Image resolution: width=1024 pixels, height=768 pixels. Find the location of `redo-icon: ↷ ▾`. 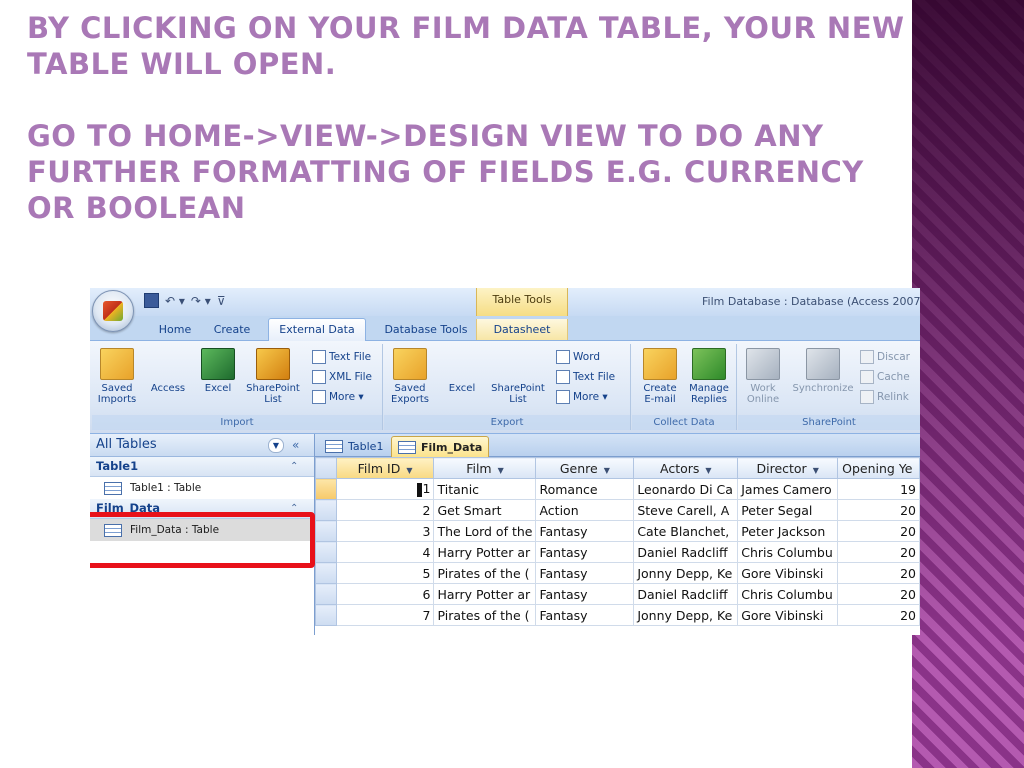

redo-icon: ↷ ▾ is located at coordinates (201, 301).